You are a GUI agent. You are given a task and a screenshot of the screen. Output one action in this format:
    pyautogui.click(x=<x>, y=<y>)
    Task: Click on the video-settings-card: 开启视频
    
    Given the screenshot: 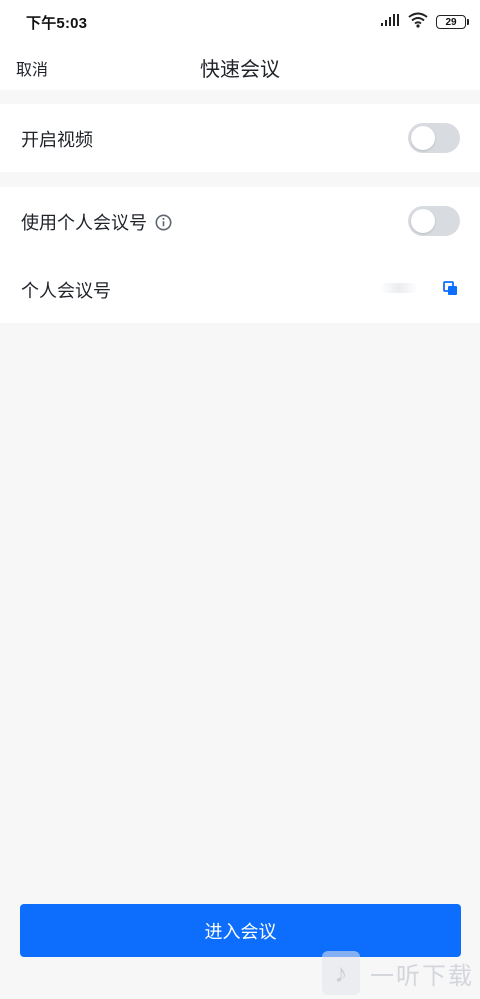 What is the action you would take?
    pyautogui.click(x=240, y=138)
    